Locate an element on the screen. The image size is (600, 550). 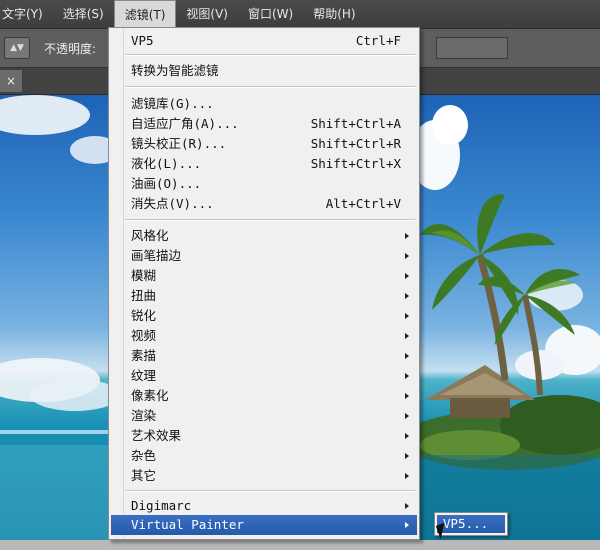
menu-bar: 文字(Y) 选择(S) 滤镜(T) 视图(V) 窗口(W) 帮助(H) is located at coordinates (300, 14).